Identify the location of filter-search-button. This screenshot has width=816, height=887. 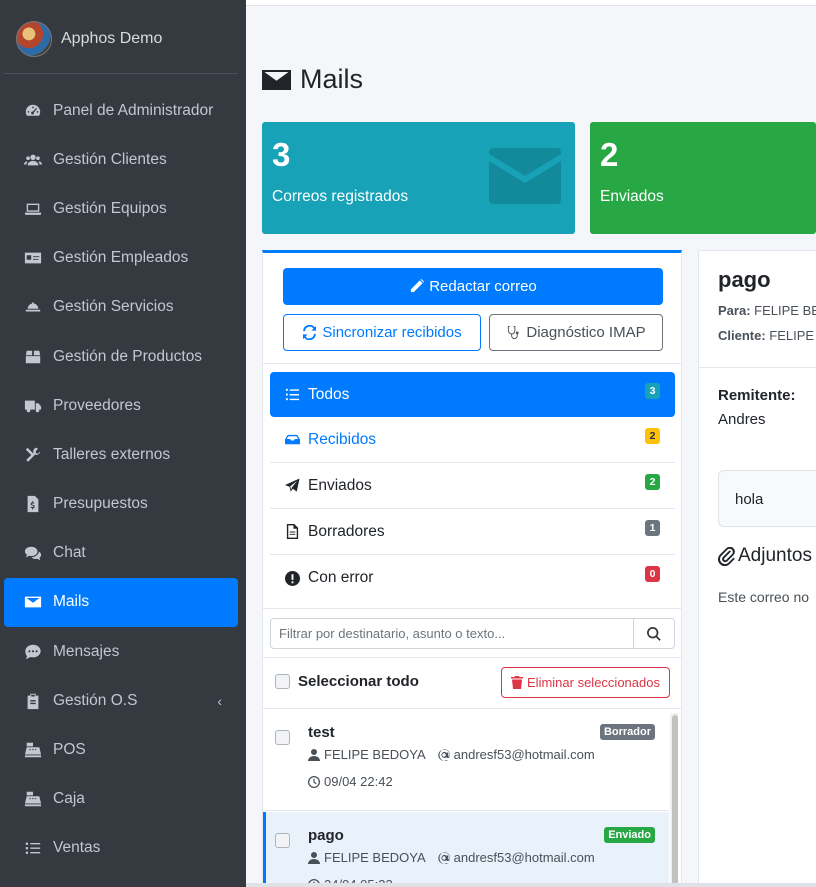
(653, 633).